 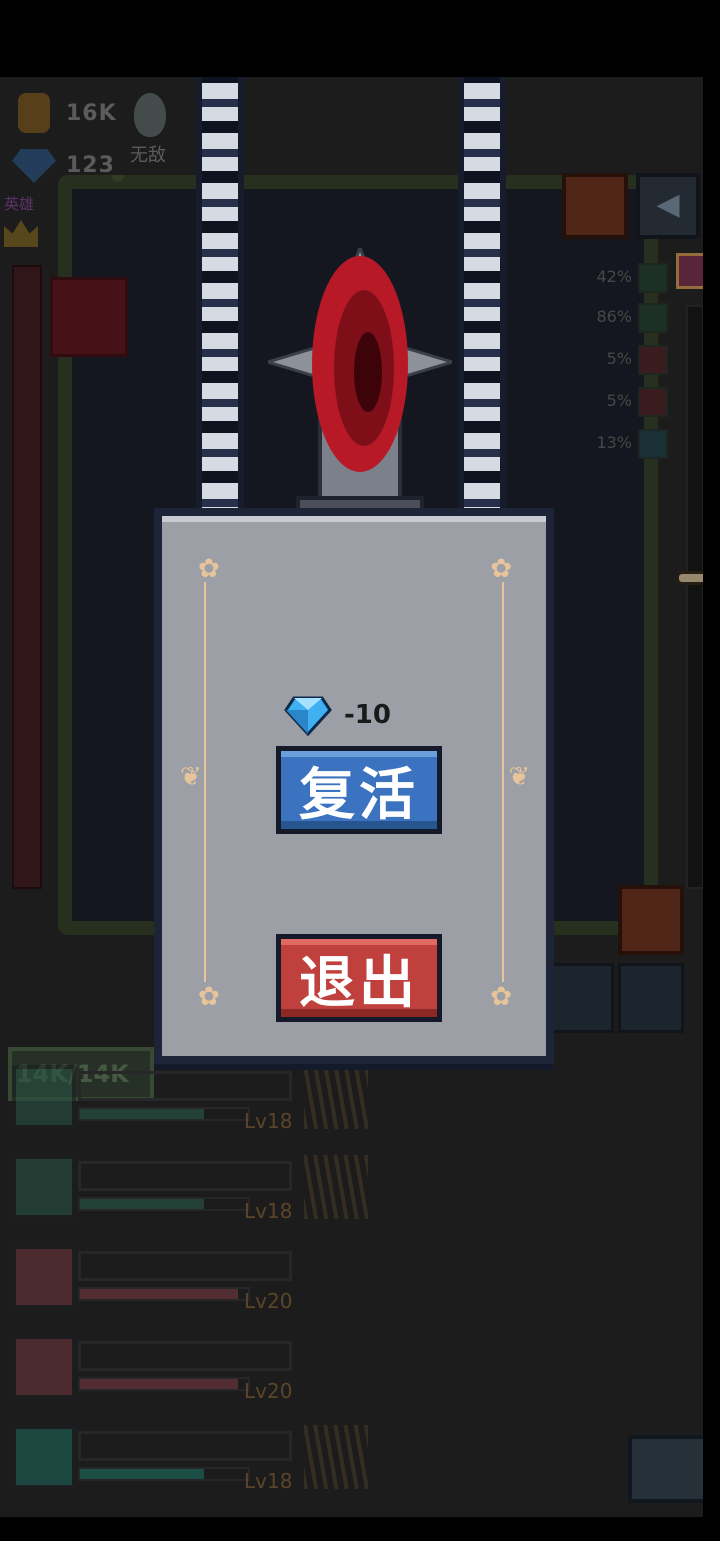 What do you see at coordinates (19, 204) in the screenshot?
I see `hero-label: 英雄` at bounding box center [19, 204].